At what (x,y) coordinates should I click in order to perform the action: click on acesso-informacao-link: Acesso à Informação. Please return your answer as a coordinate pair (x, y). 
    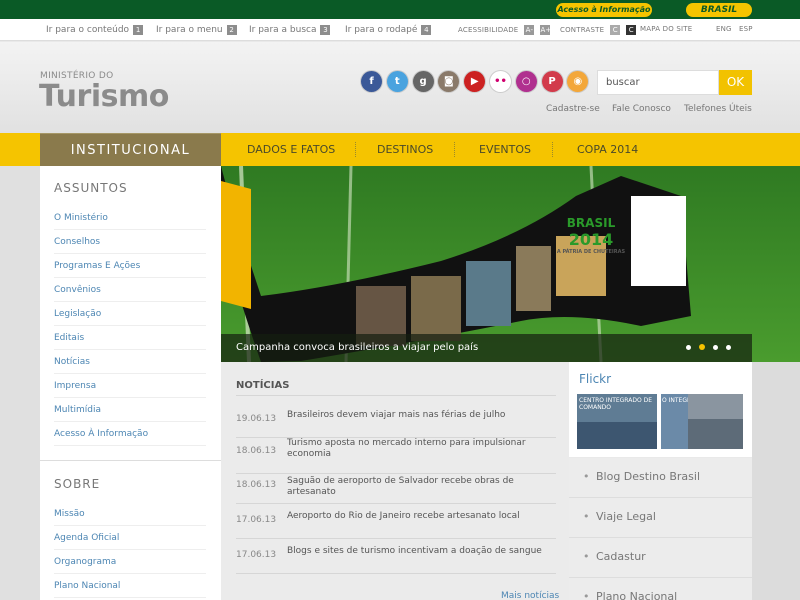
    Looking at the image, I should click on (604, 10).